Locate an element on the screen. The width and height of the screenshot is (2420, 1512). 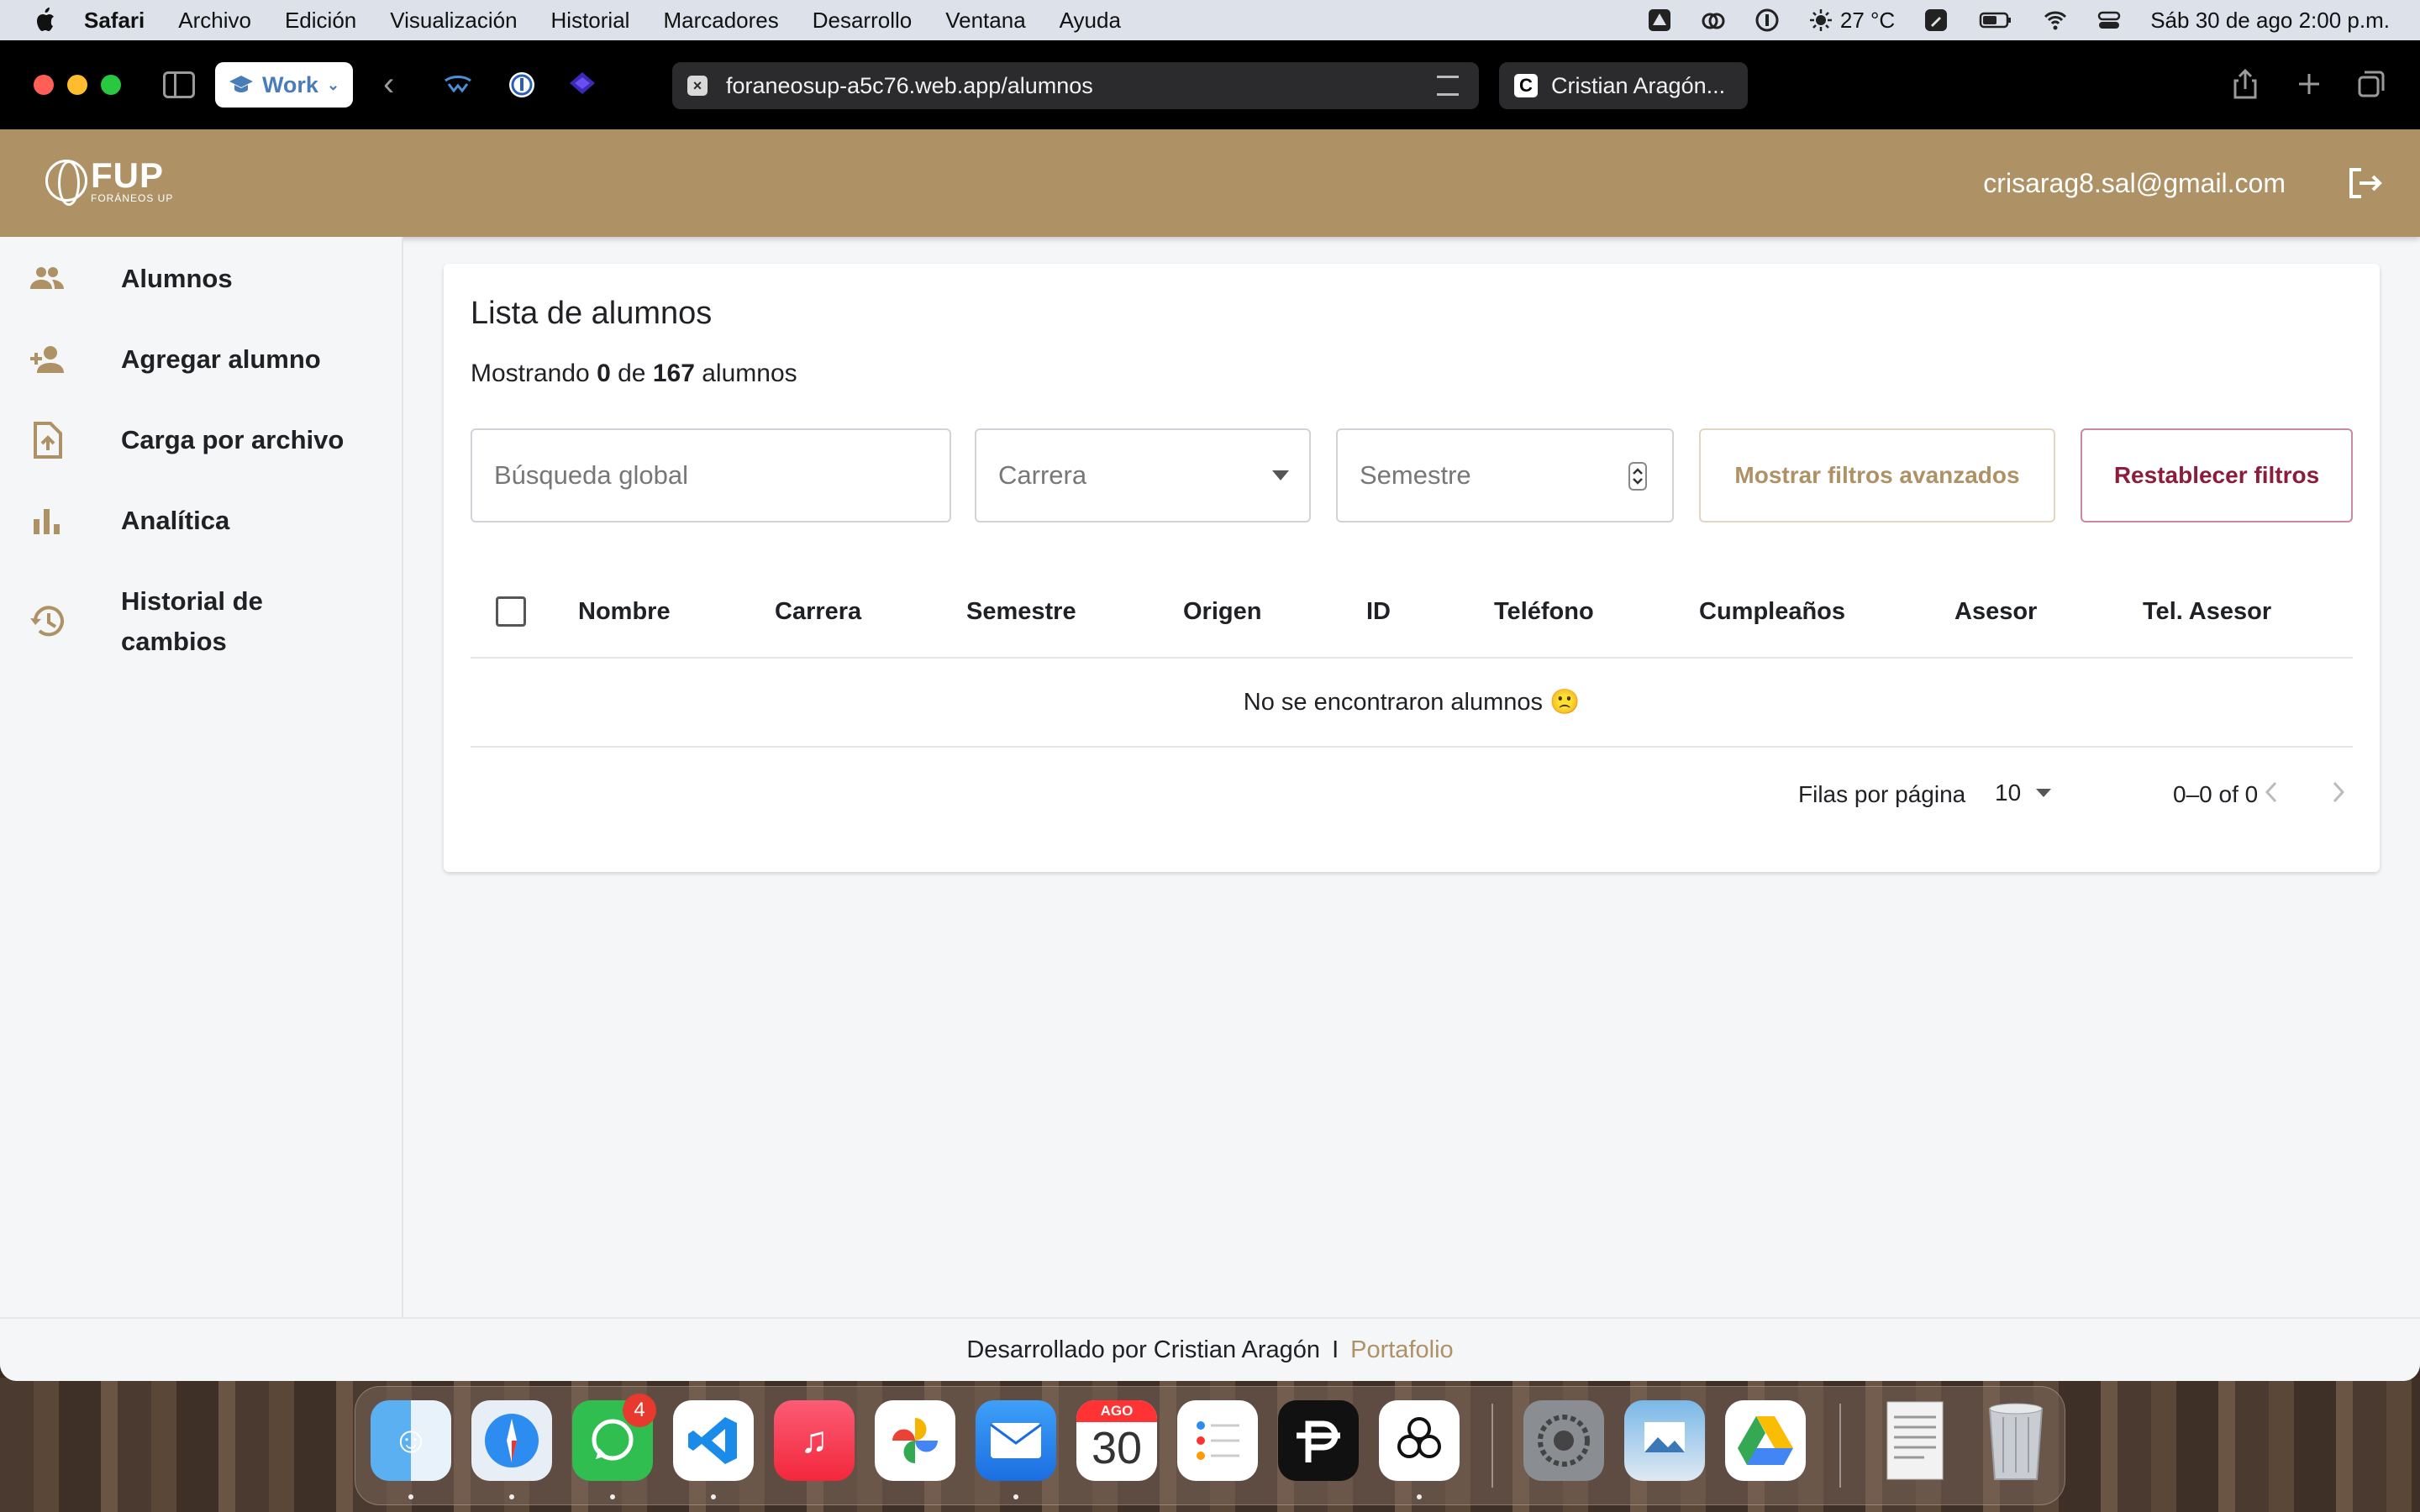
sidebar-item-alumnos: Alumnos is located at coordinates (202, 279).